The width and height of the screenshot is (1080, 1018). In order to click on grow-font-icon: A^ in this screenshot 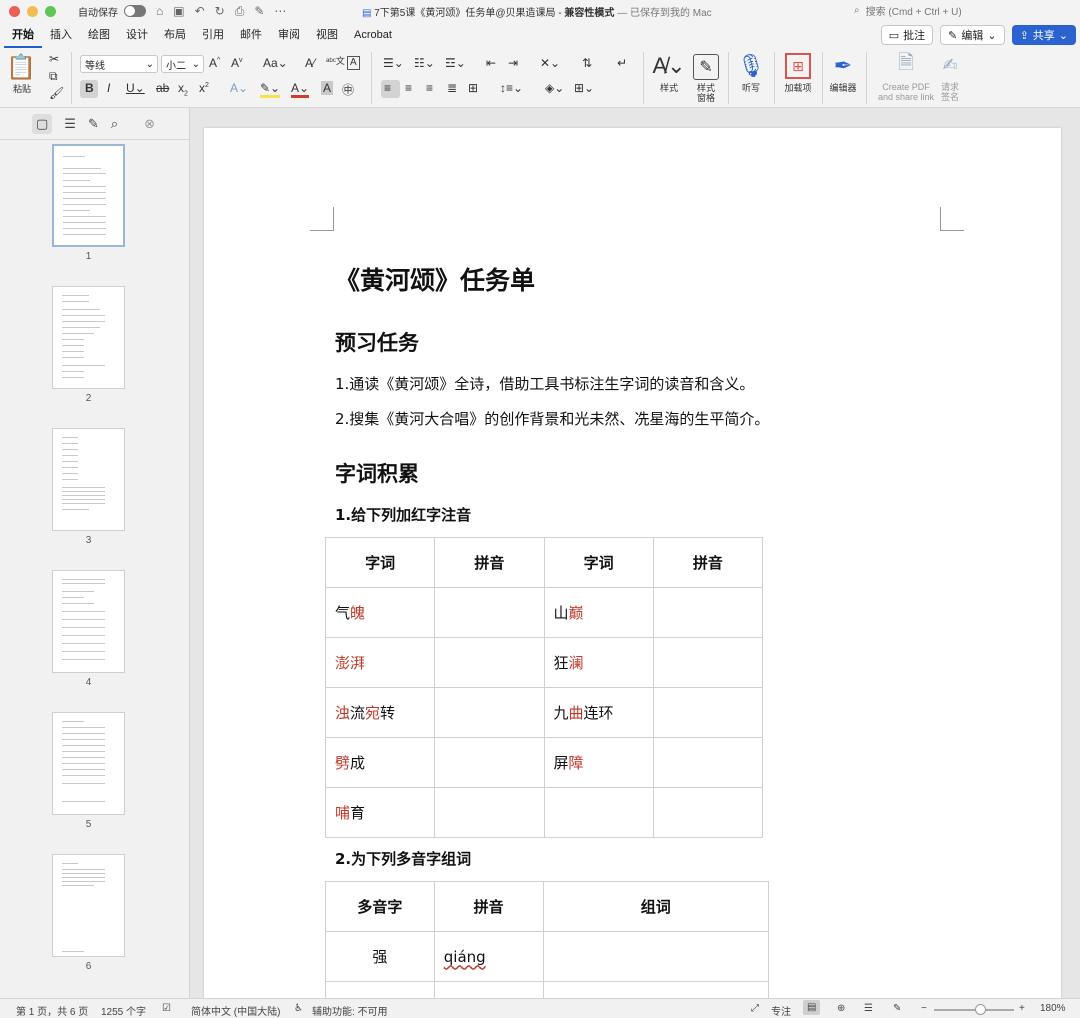, I will do `click(214, 63)`.